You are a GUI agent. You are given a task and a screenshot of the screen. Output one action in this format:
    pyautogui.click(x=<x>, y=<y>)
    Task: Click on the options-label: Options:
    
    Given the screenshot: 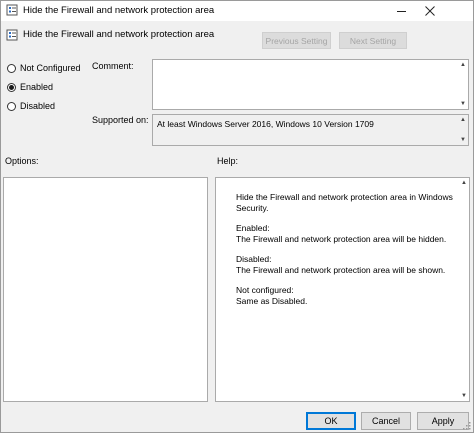 What is the action you would take?
    pyautogui.click(x=22, y=161)
    